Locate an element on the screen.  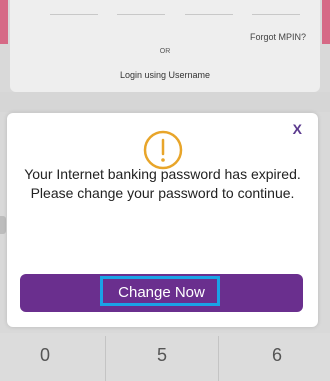
keypad-key-5: 5 is located at coordinates (162, 355).